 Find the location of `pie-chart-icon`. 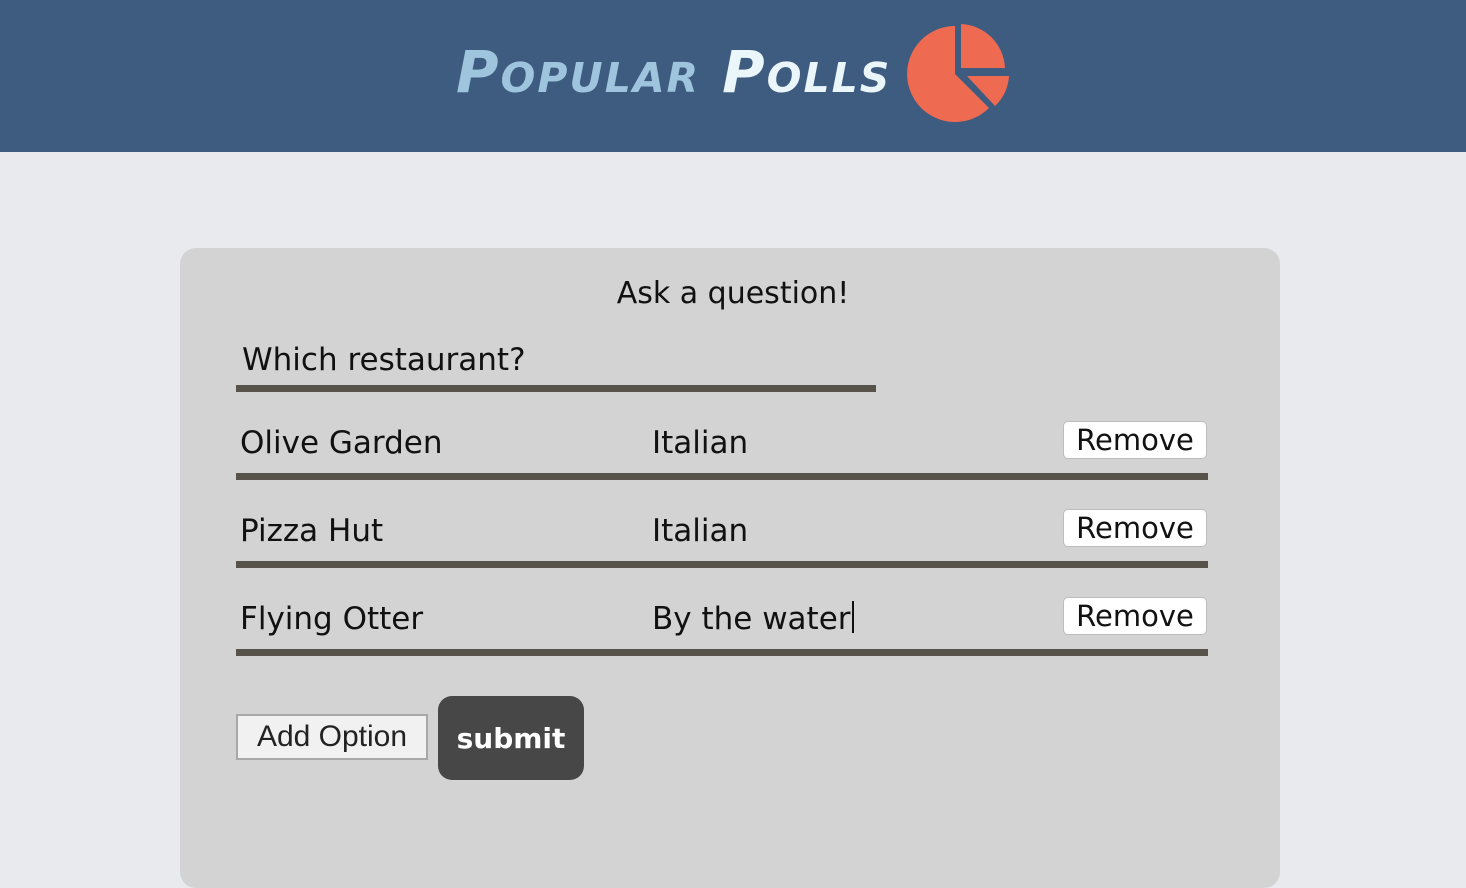

pie-chart-icon is located at coordinates (958, 73).